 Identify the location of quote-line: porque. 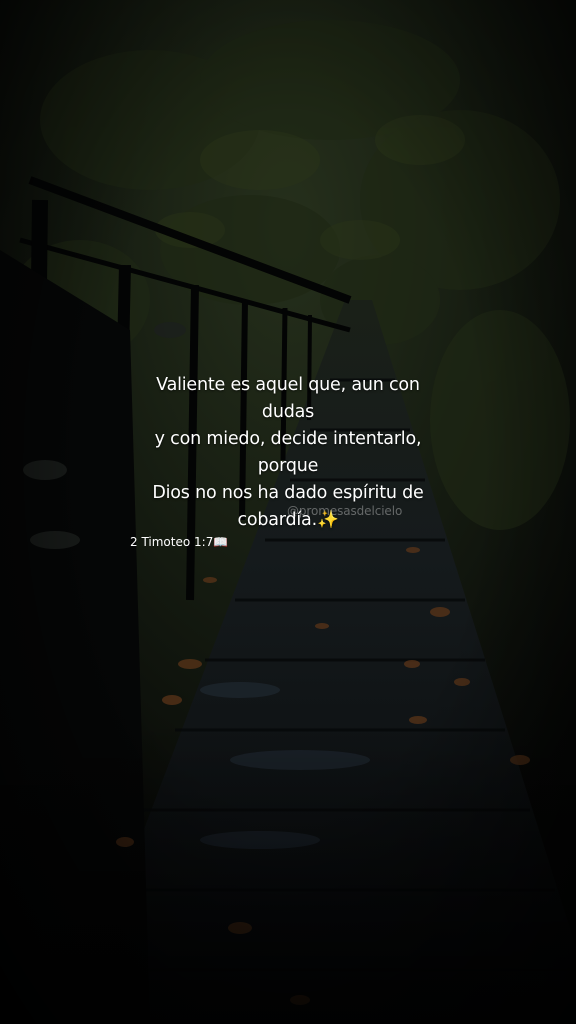
(288, 466).